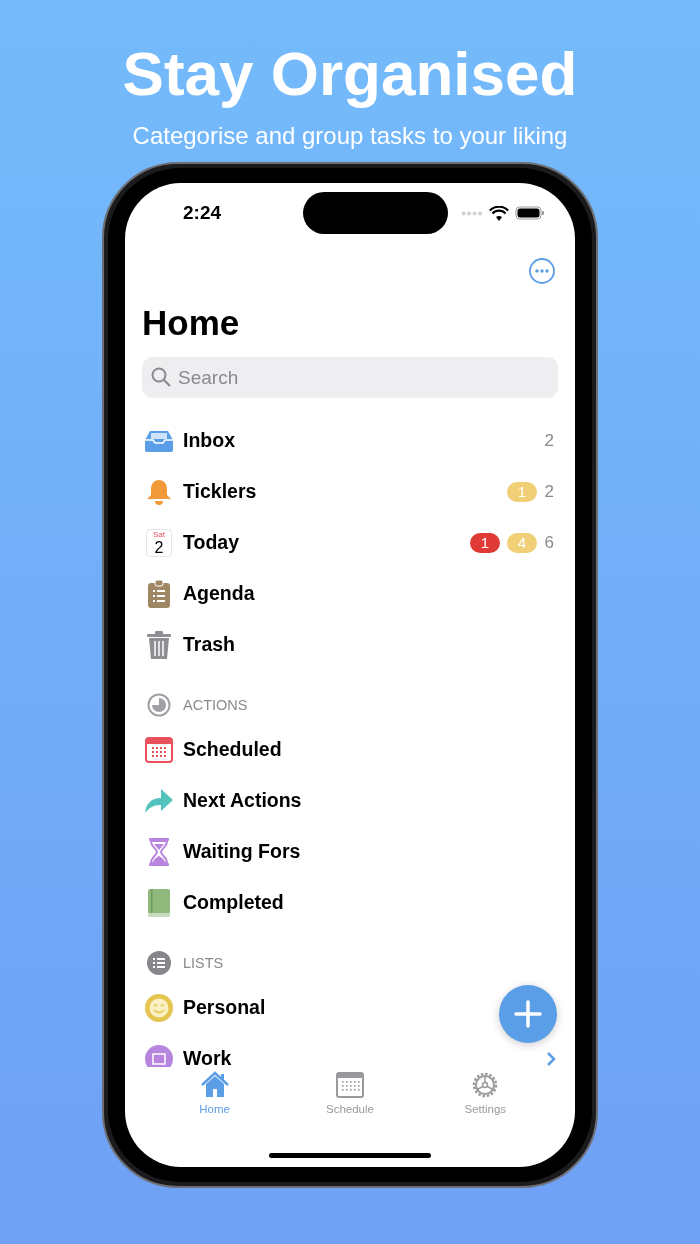  I want to click on list-item: Personal, so click(224, 1007).